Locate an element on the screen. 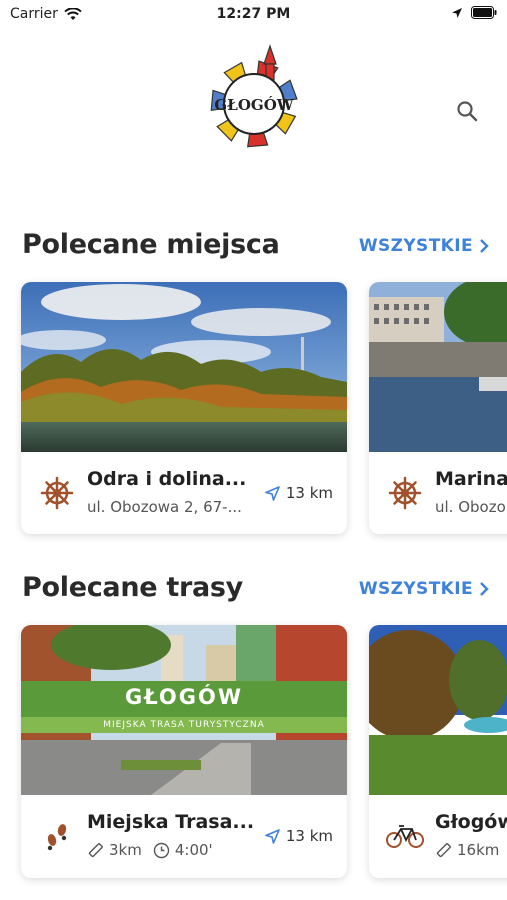 Image resolution: width=507 pixels, height=900 pixels. logo-text: GŁOGÓW is located at coordinates (254, 105).